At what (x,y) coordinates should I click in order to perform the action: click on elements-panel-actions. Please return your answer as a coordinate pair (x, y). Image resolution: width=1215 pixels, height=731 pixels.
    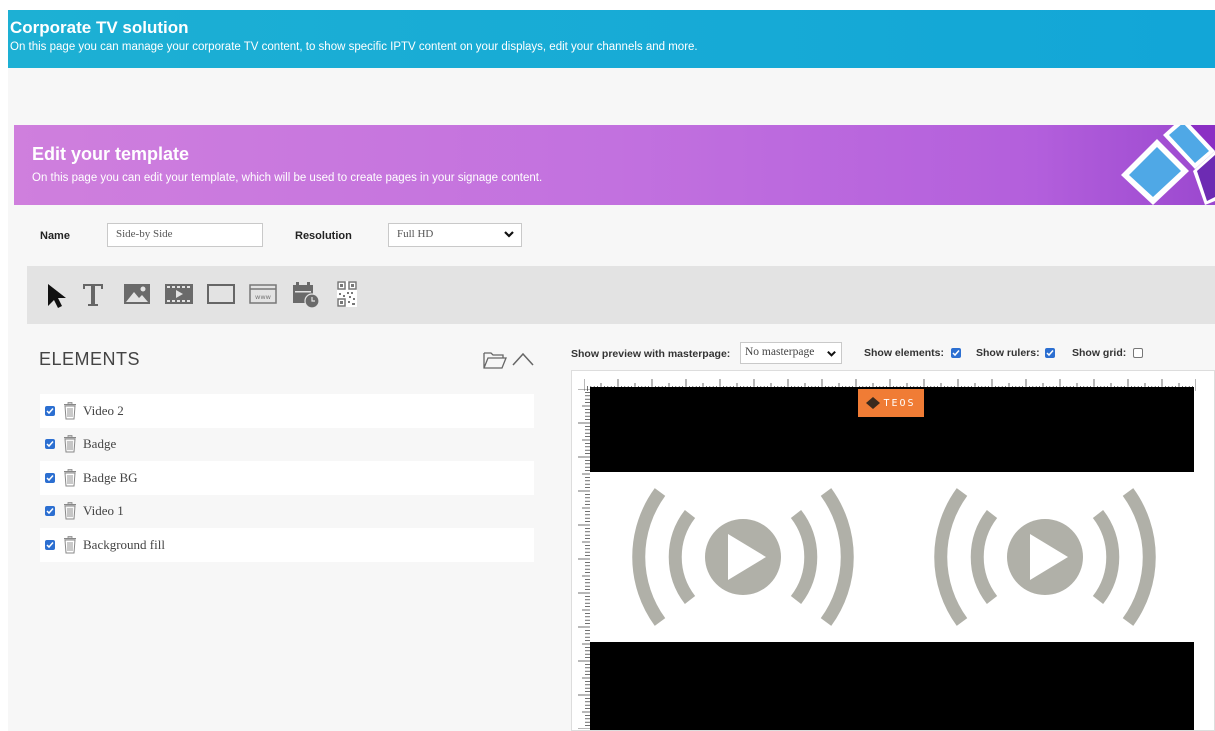
    Looking at the image, I should click on (510, 360).